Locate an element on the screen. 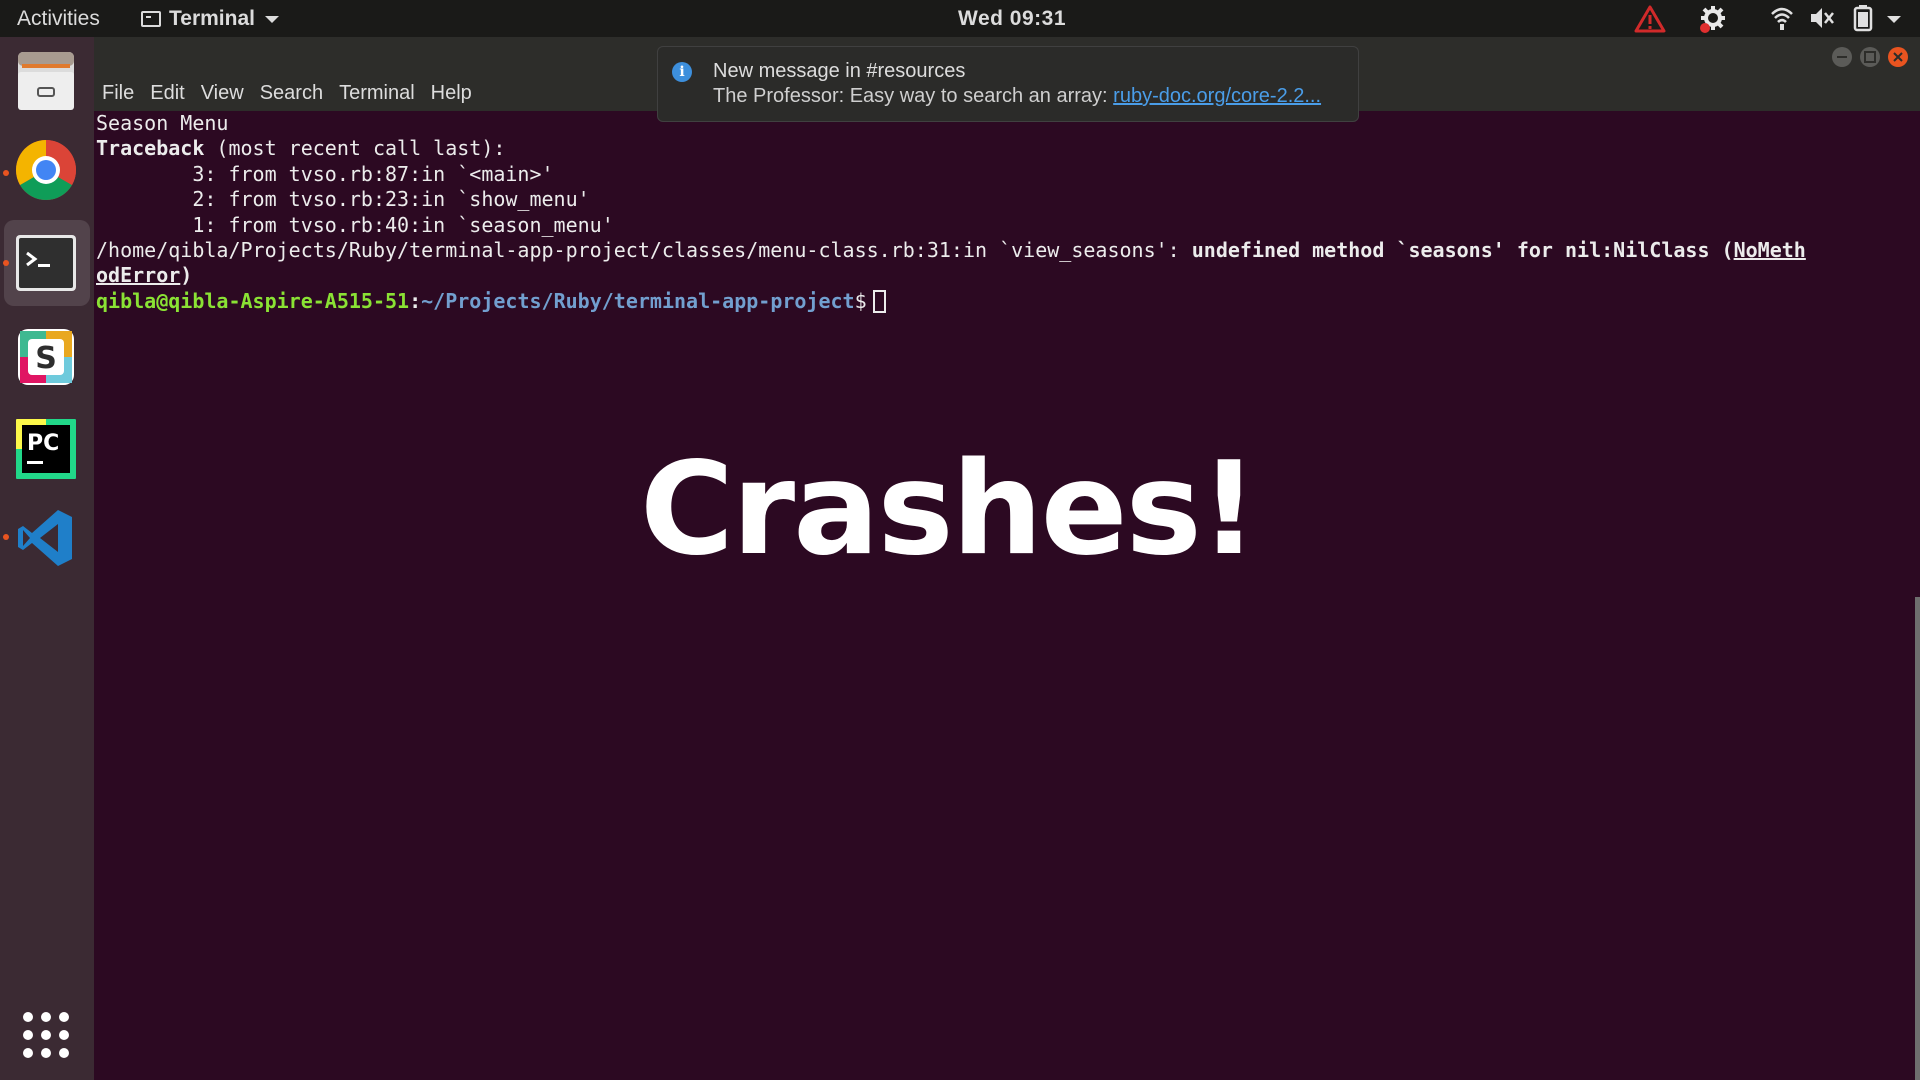 This screenshot has width=1920, height=1080. menu-search: Search is located at coordinates (291, 93).